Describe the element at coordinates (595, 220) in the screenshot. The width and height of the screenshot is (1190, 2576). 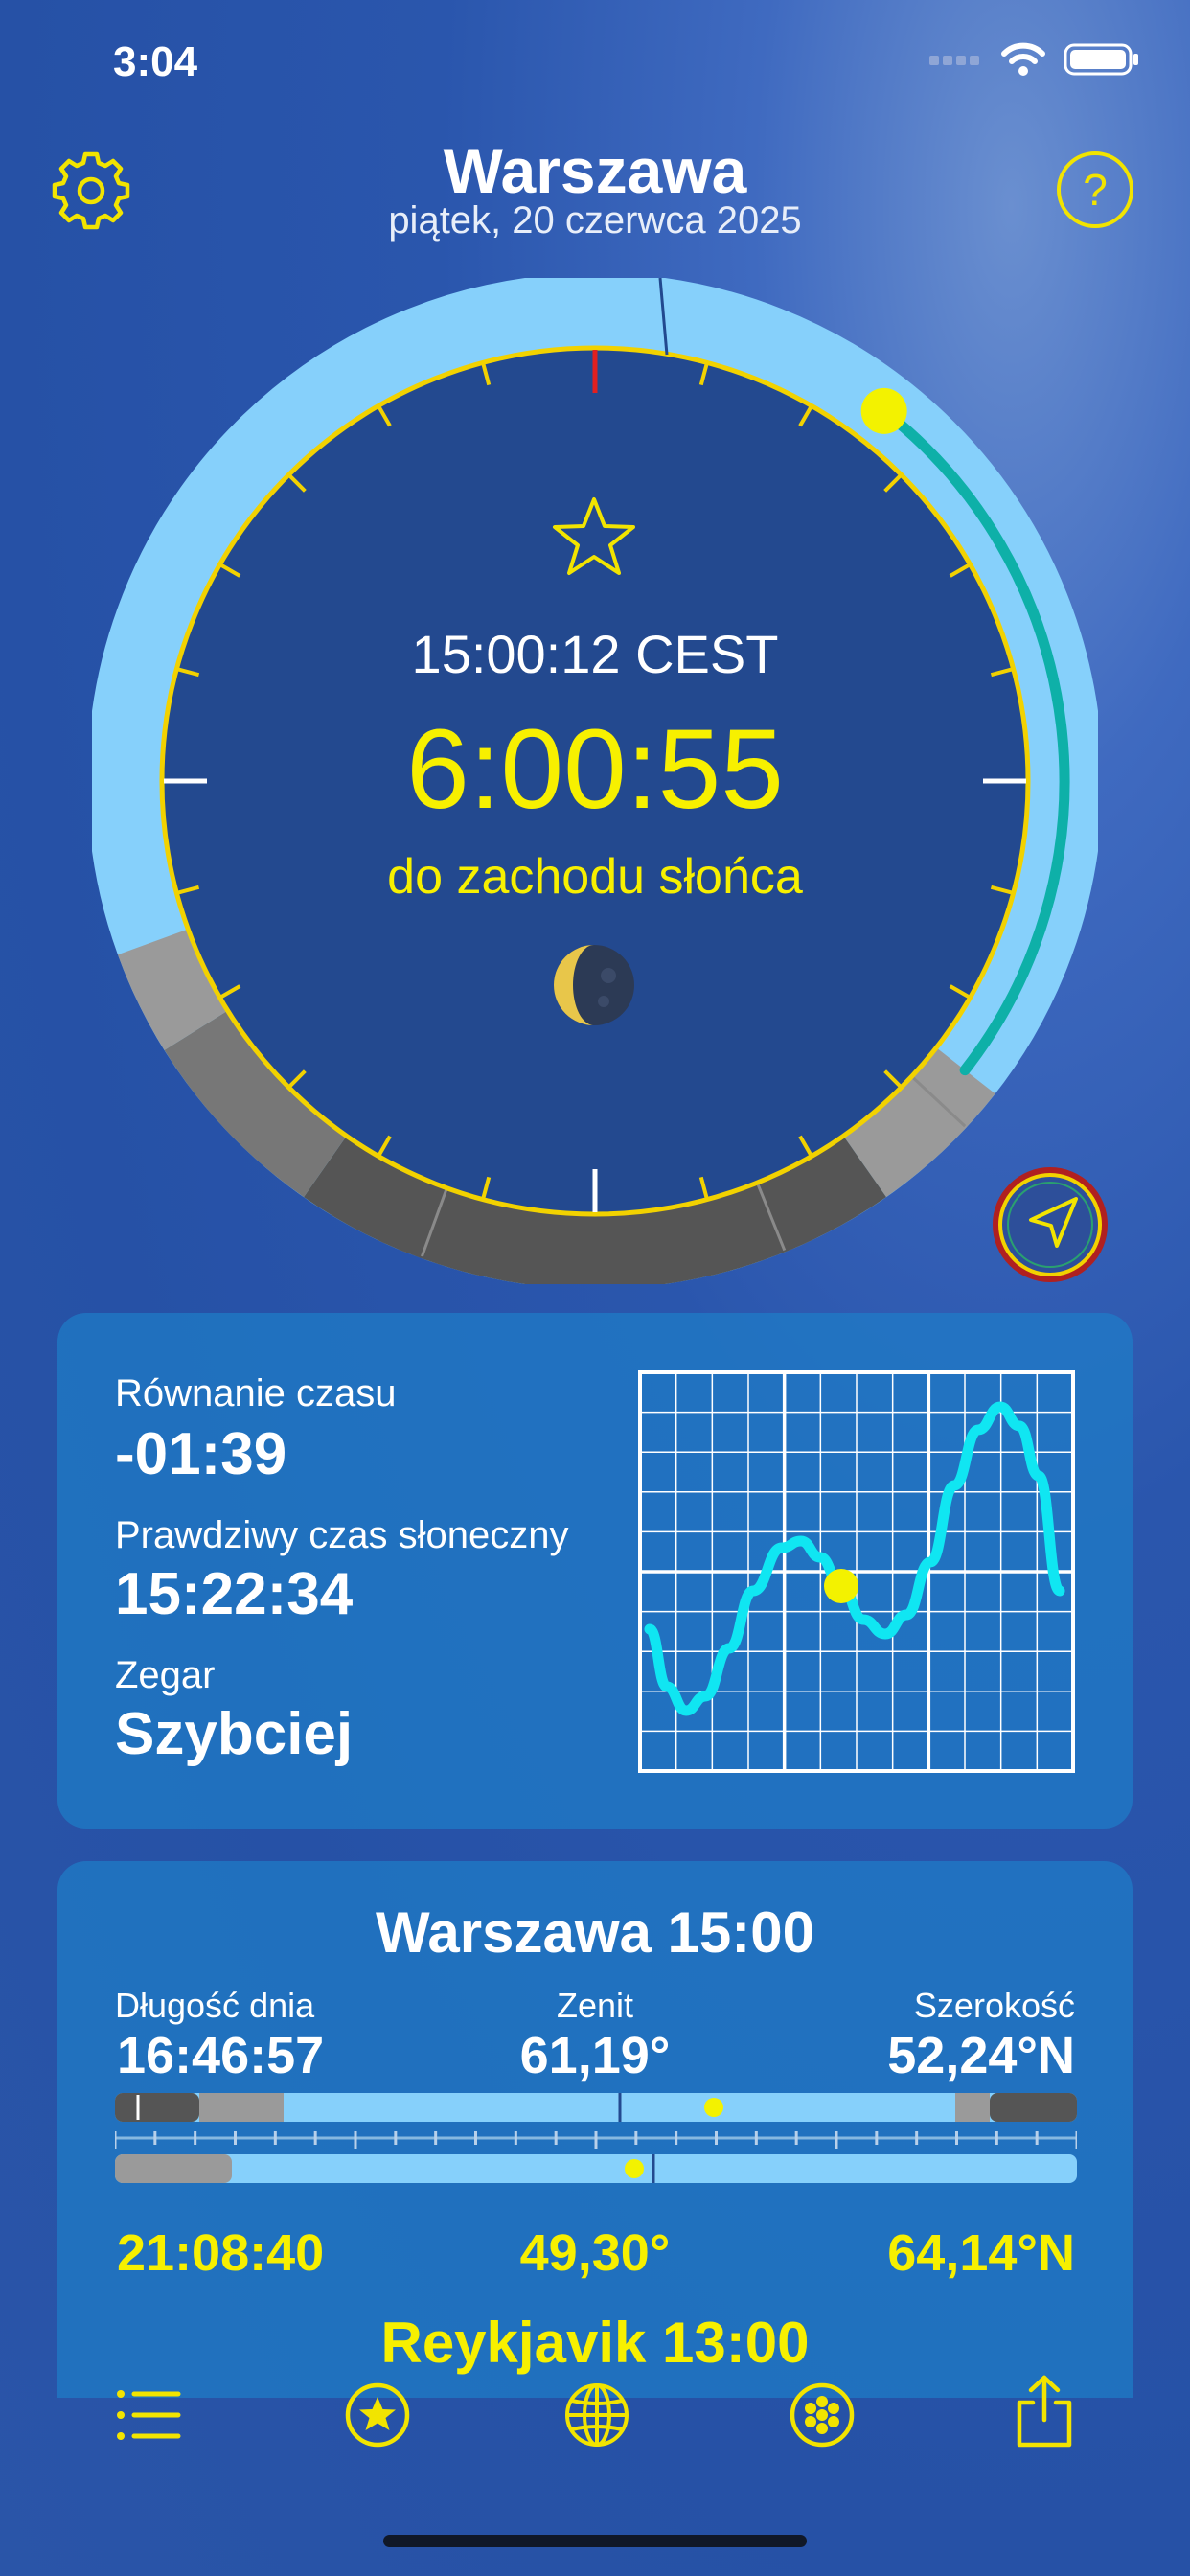
I see `date-subtitle: piątek, 20 czerwca 2025` at that location.